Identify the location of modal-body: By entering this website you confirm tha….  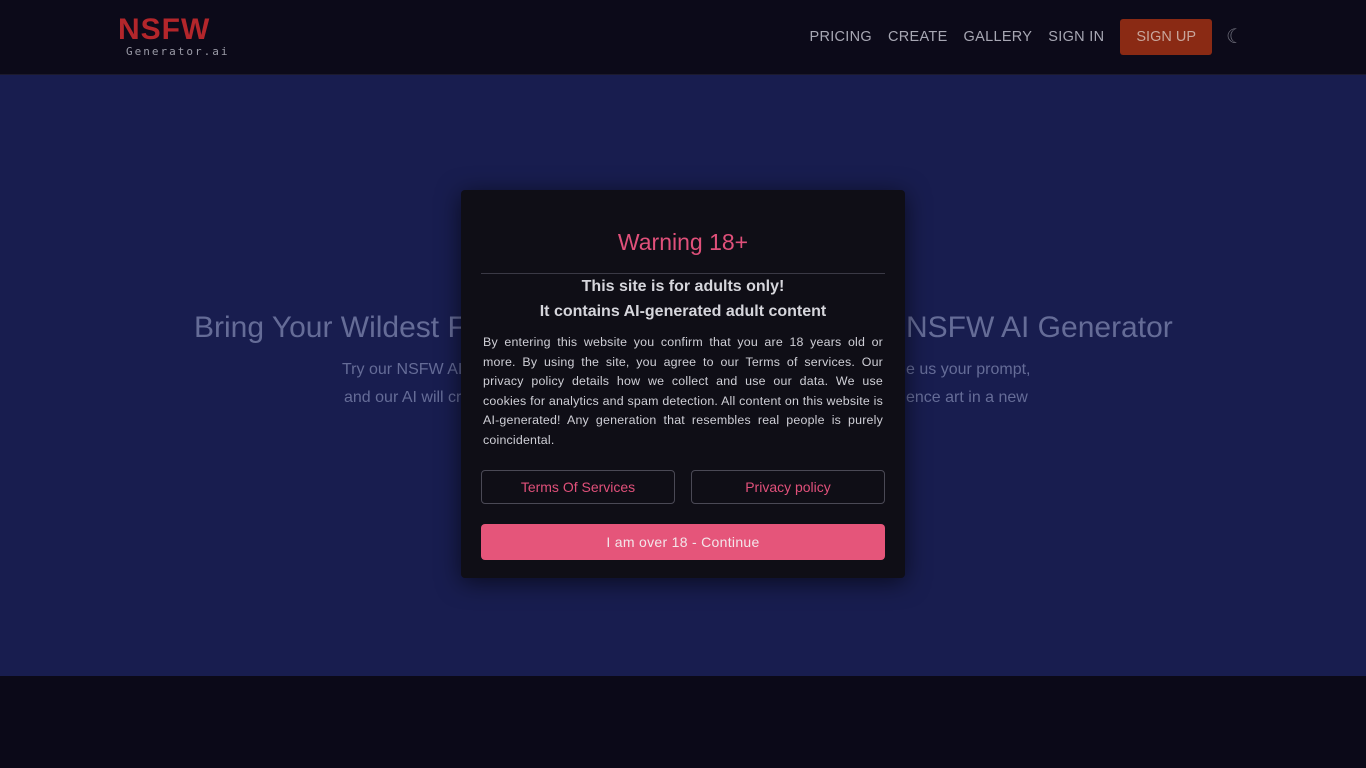
(683, 391).